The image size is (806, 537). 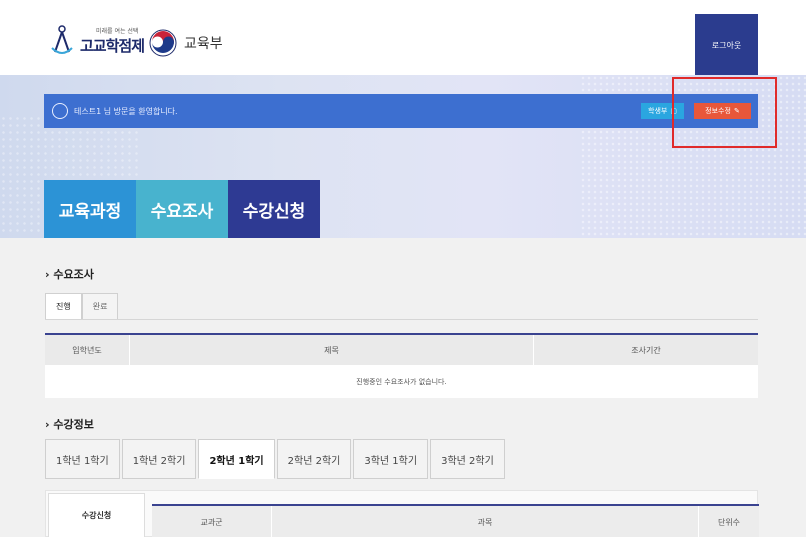 I want to click on col-credits: 단위수, so click(x=729, y=522).